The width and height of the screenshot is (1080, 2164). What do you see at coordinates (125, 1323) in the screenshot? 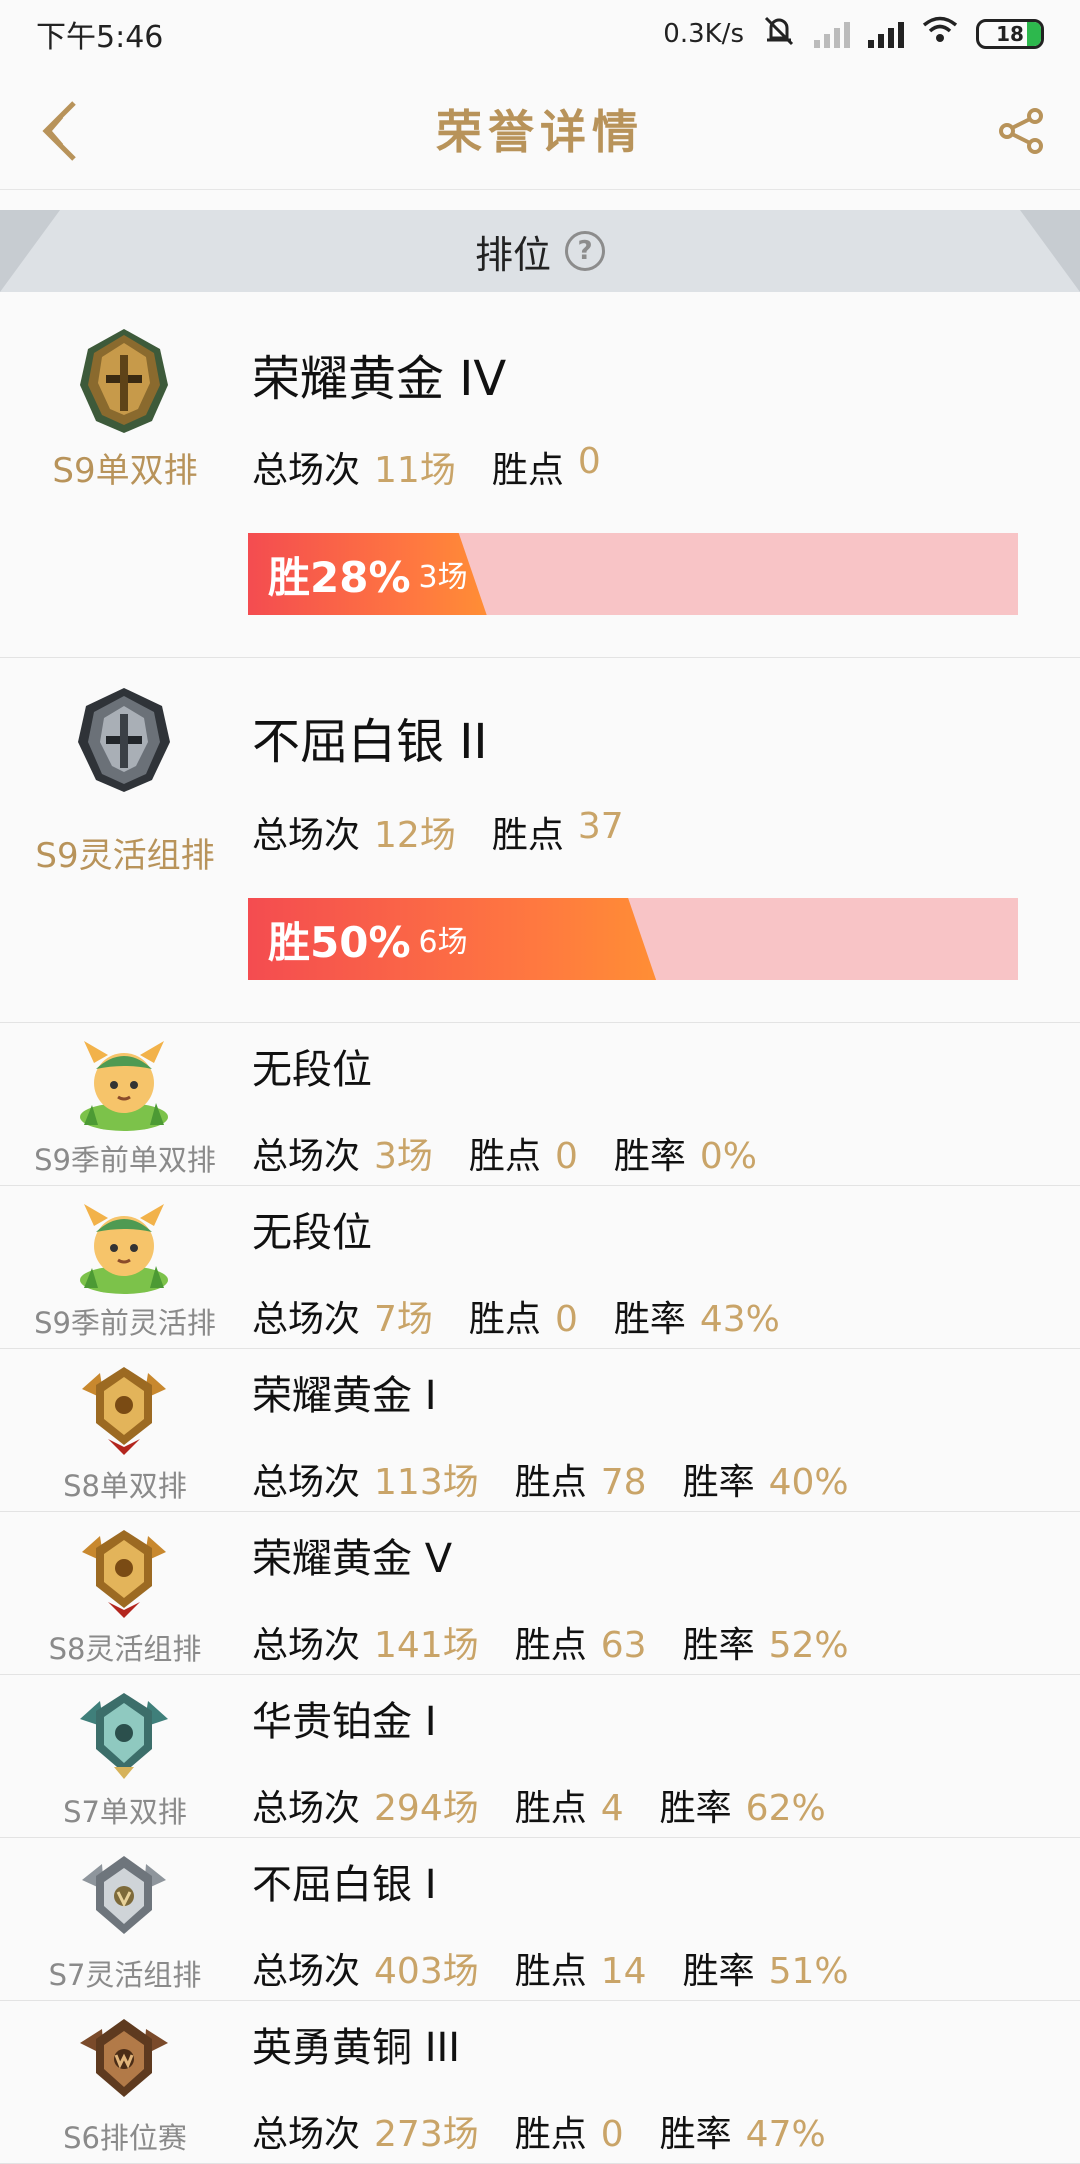
I see `queue-name: S9季前灵活排` at bounding box center [125, 1323].